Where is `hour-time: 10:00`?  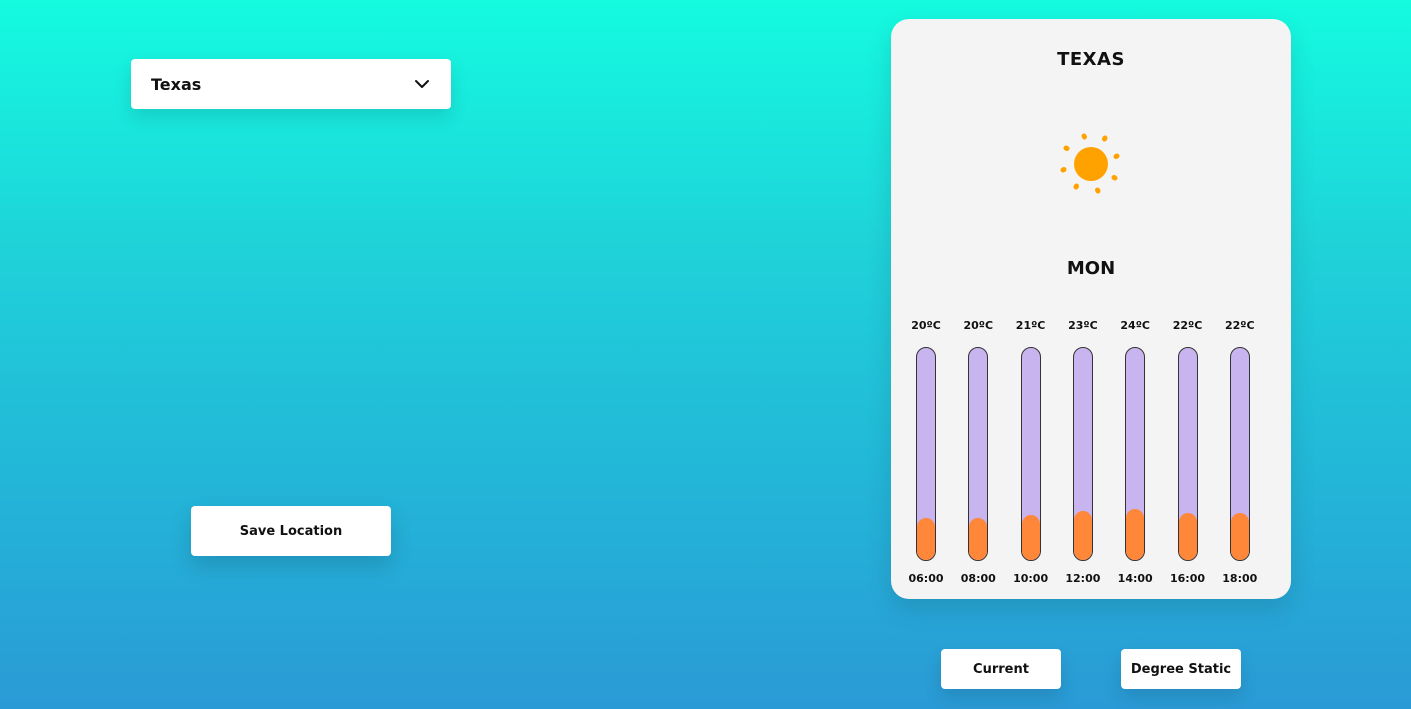 hour-time: 10:00 is located at coordinates (1031, 578).